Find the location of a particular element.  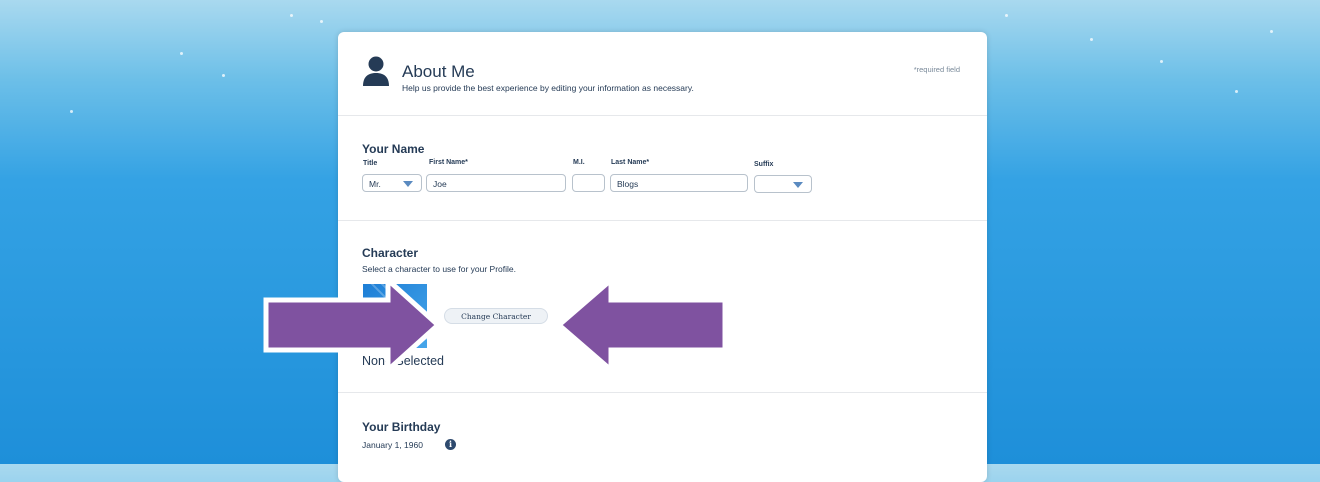

info-icon: i is located at coordinates (450, 444).